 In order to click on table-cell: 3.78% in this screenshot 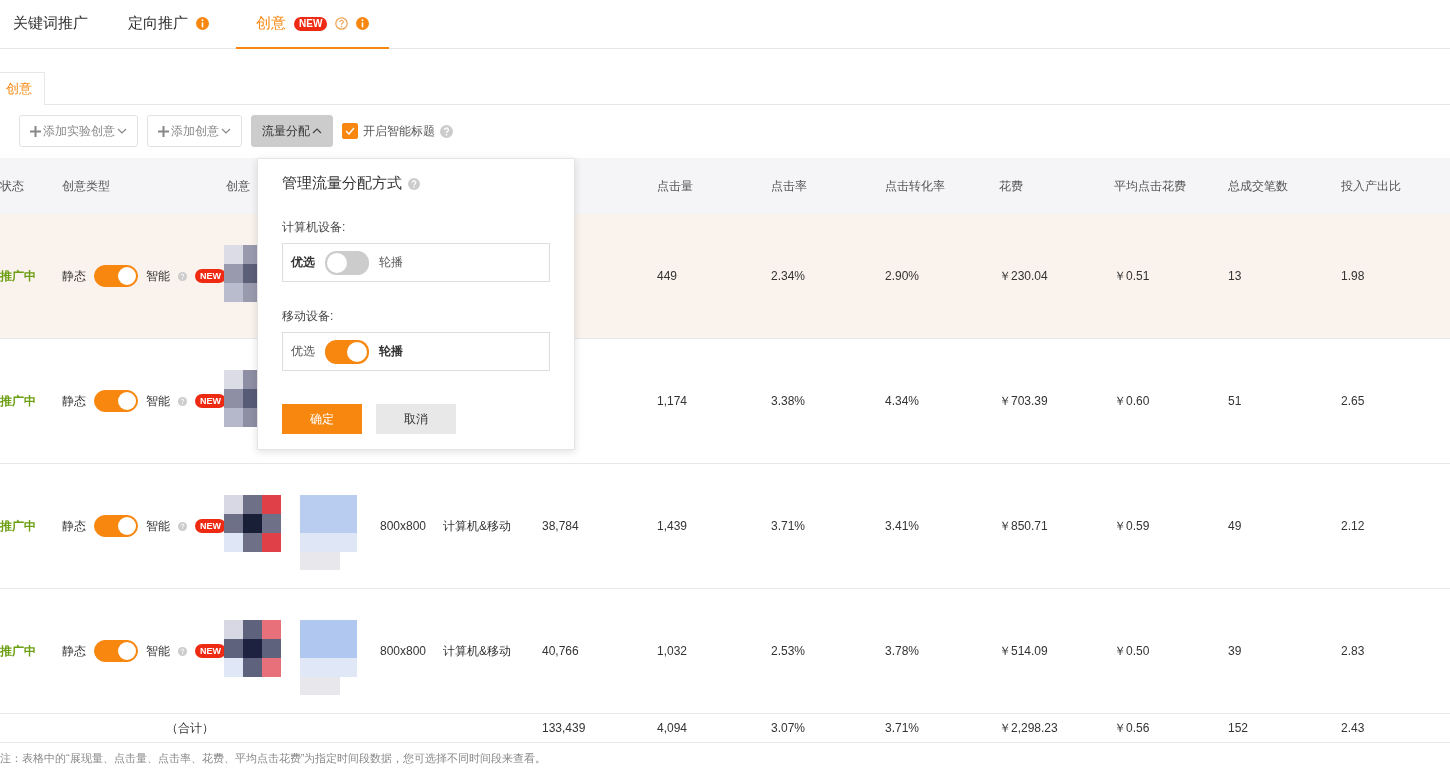, I will do `click(902, 651)`.